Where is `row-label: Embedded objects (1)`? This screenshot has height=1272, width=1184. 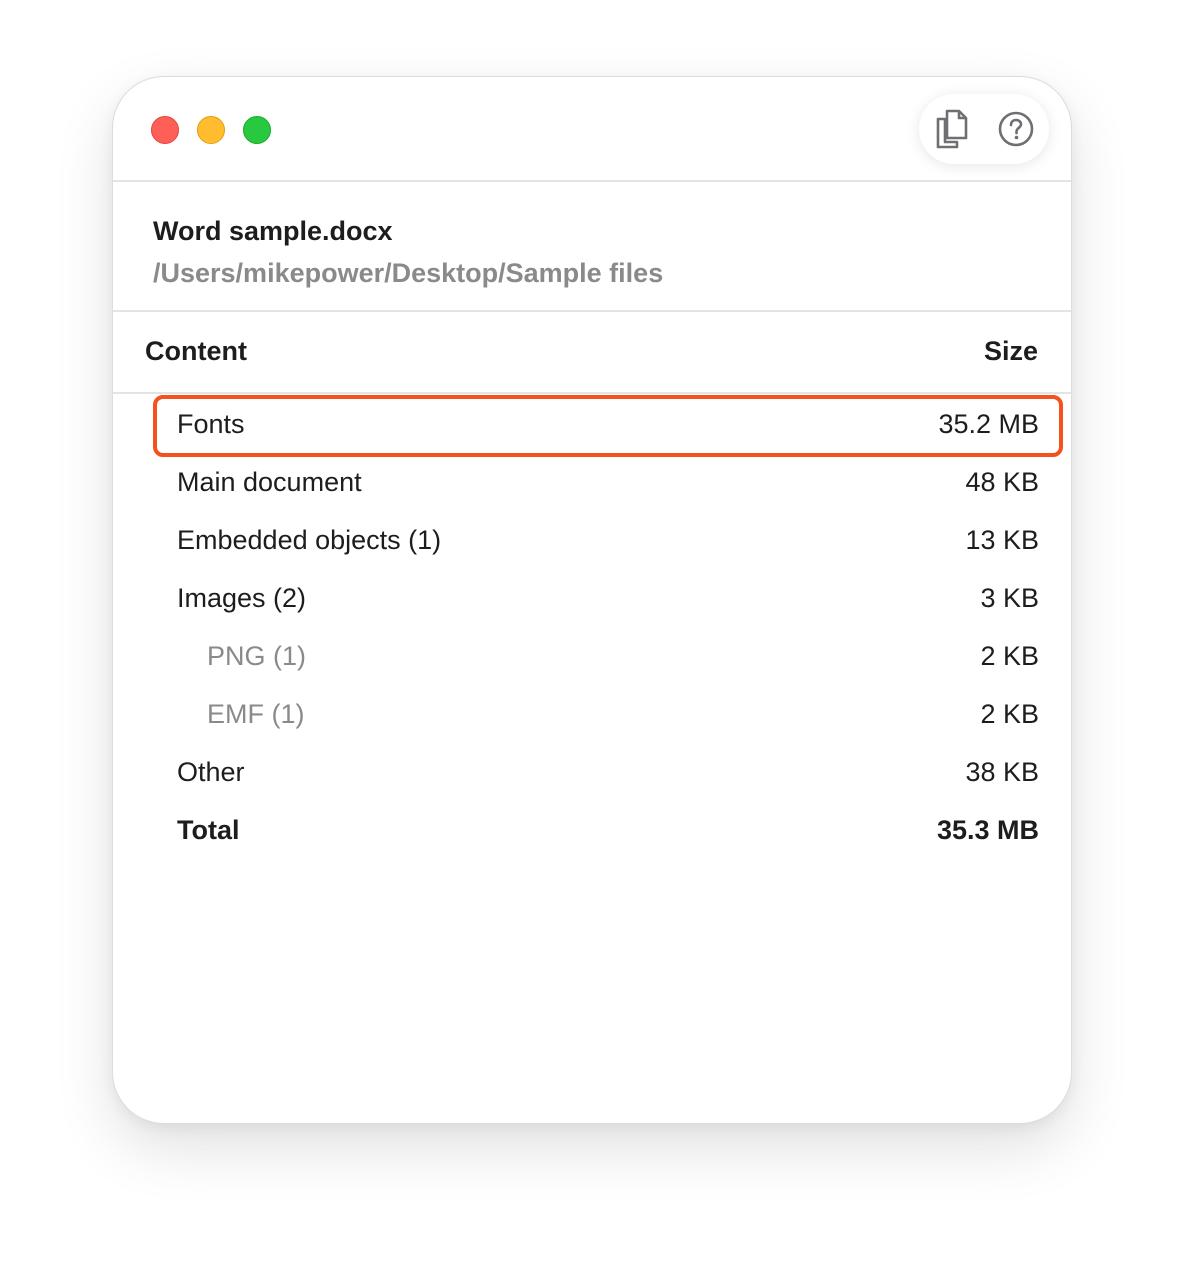
row-label: Embedded objects (1) is located at coordinates (309, 540).